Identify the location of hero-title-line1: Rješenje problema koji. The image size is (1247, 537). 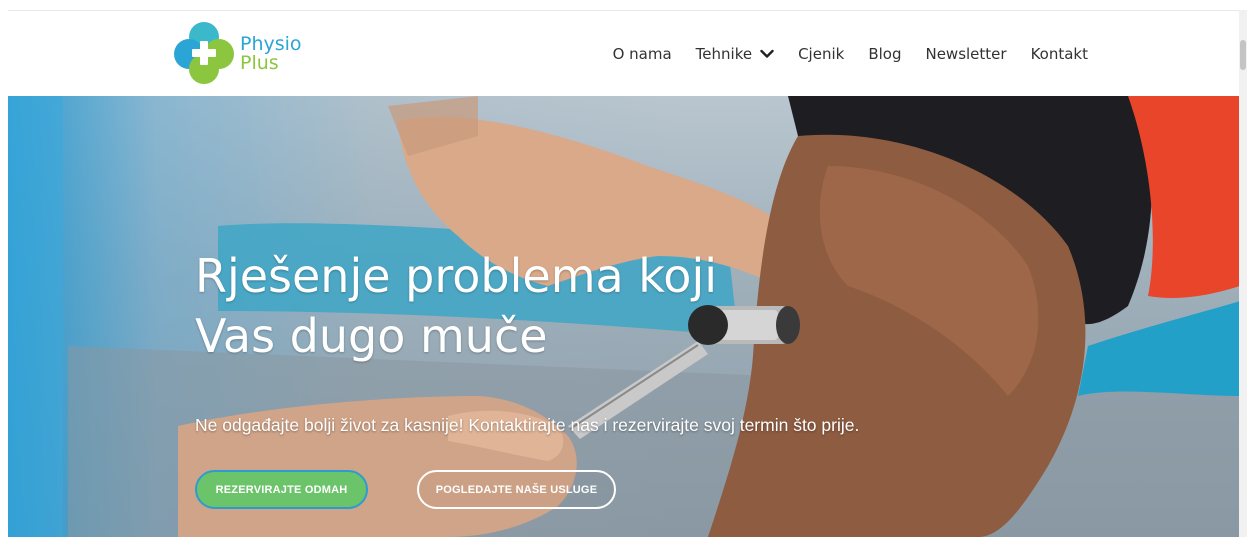
(456, 276).